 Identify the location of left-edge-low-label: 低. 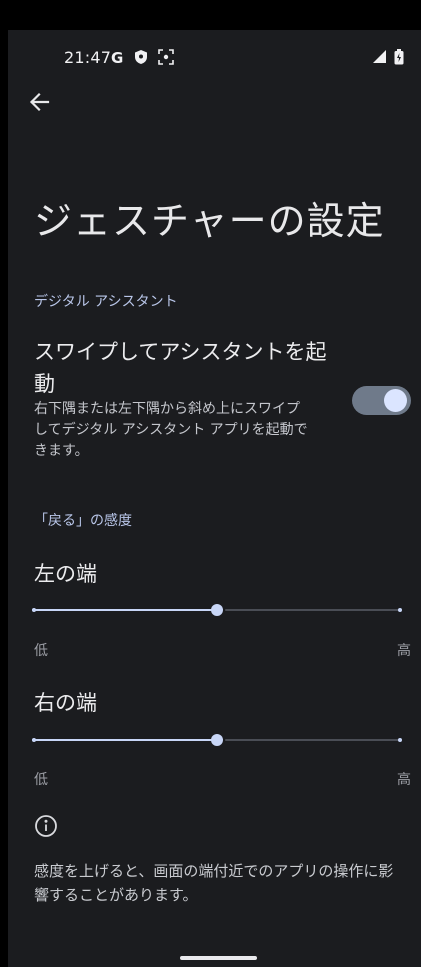
(41, 651).